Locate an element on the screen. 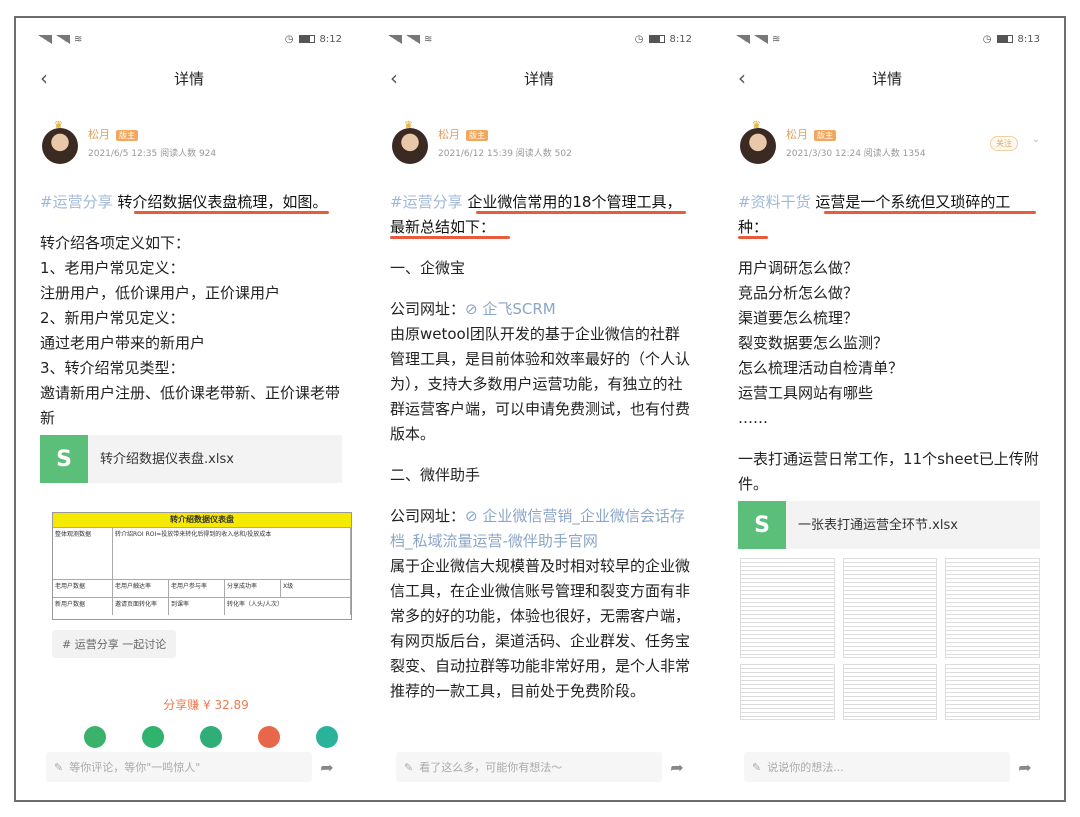  comment-input: ✎ 等你评论，等你"一鸣惊人" is located at coordinates (179, 767).